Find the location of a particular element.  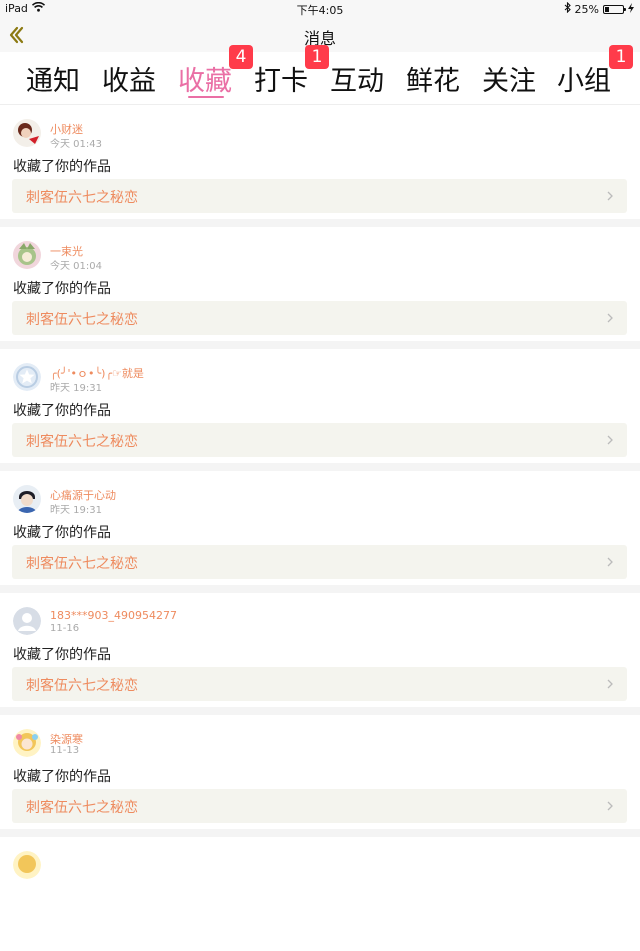

charging-icon is located at coordinates (631, 9).